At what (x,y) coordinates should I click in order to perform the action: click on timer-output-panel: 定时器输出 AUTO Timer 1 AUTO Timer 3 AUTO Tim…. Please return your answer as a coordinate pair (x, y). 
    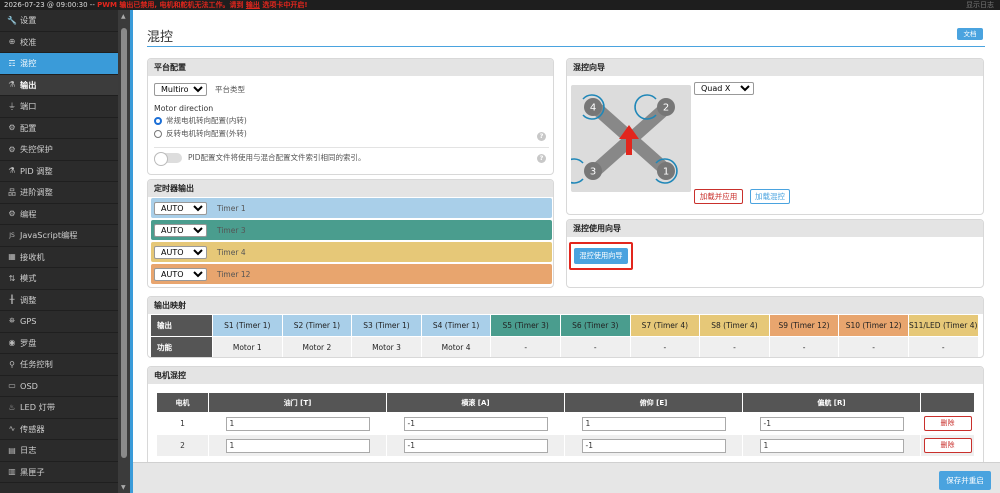
    Looking at the image, I should click on (350, 233).